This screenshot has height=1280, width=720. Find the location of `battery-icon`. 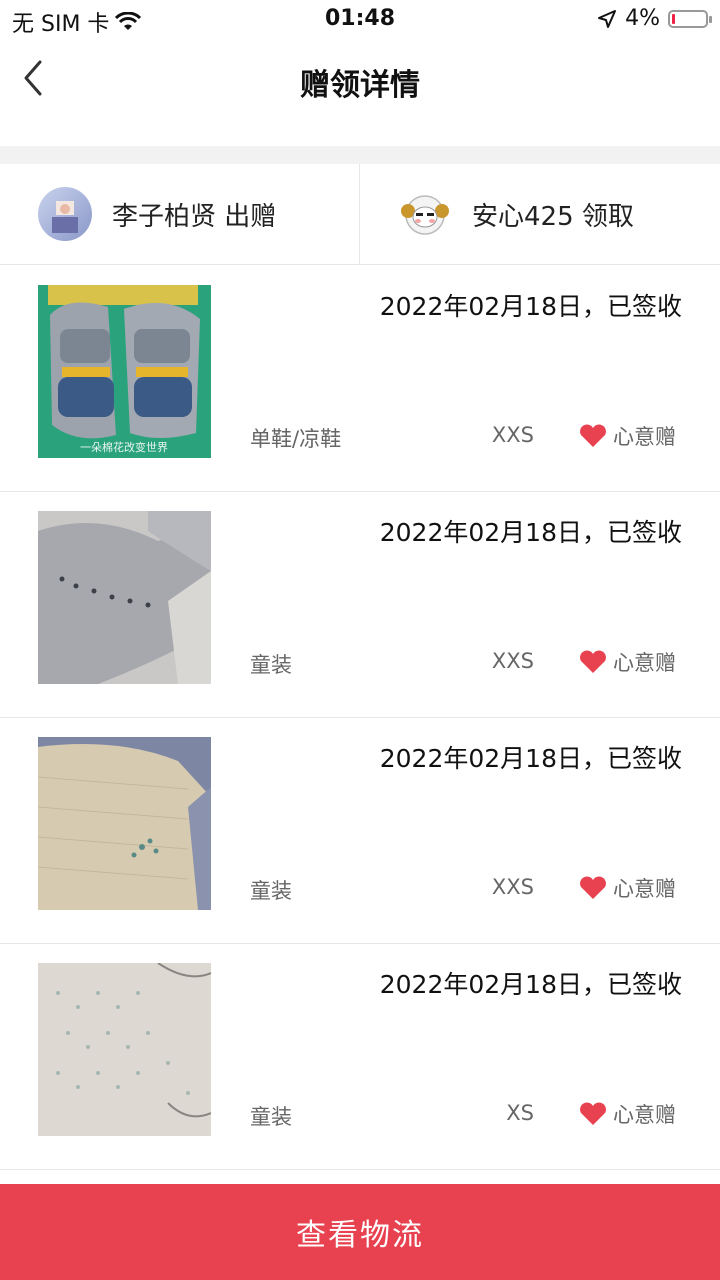

battery-icon is located at coordinates (690, 18).